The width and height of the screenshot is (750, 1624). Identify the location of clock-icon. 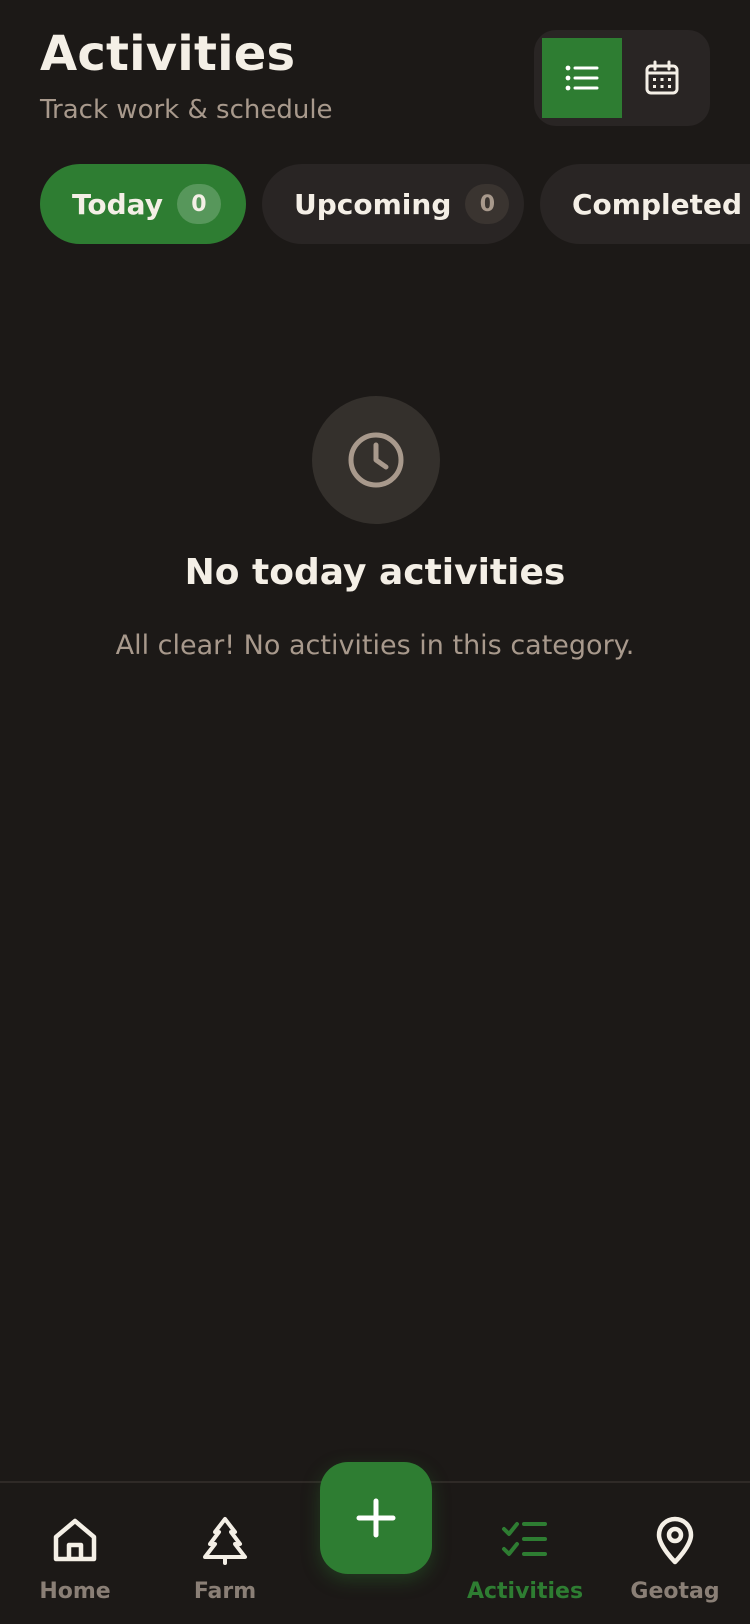
(376, 460).